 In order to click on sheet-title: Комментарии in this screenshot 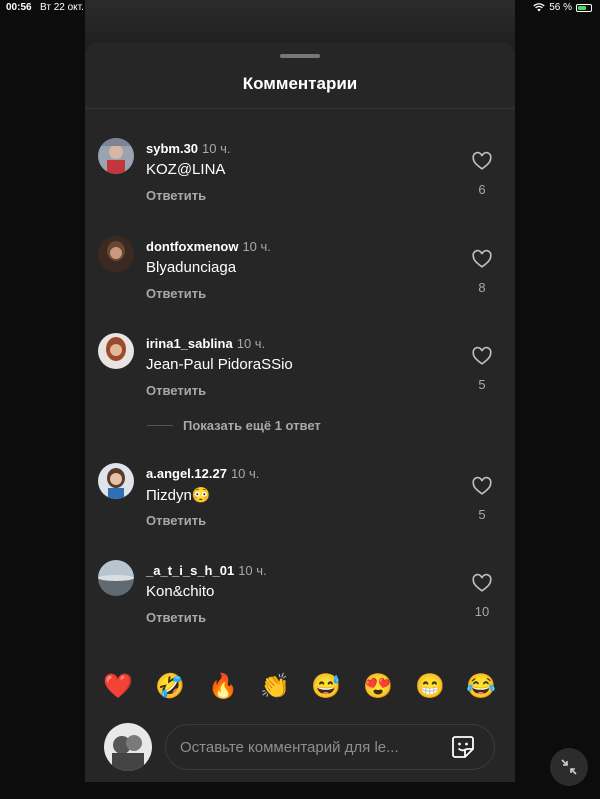, I will do `click(300, 83)`.